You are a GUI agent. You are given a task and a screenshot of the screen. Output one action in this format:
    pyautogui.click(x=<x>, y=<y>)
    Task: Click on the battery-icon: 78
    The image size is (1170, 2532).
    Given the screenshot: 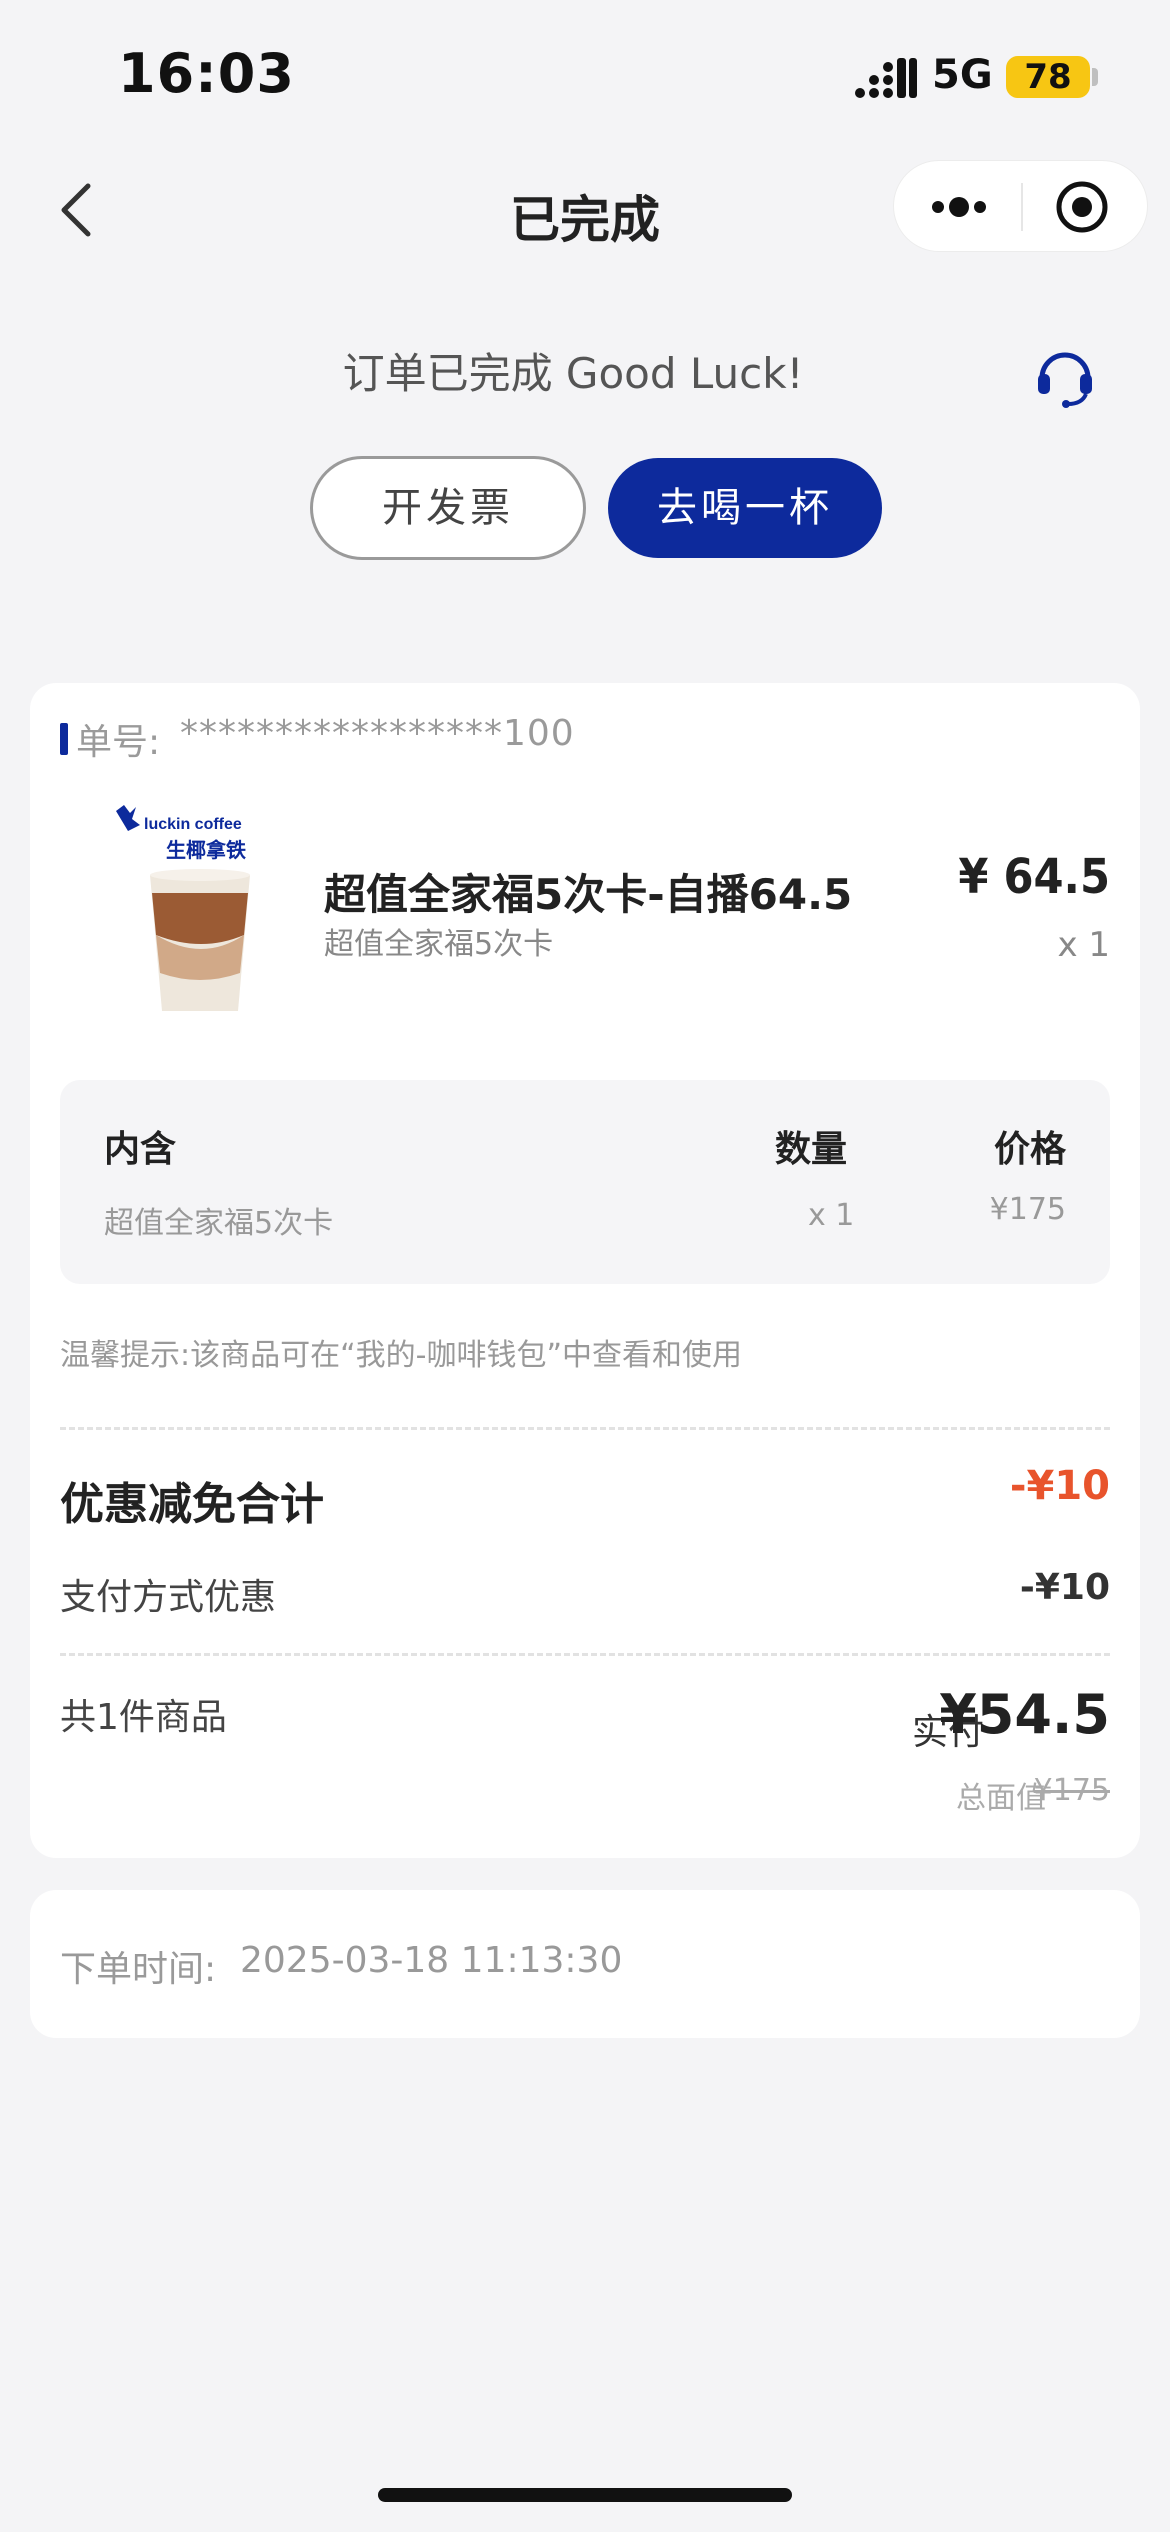 What is the action you would take?
    pyautogui.click(x=1048, y=77)
    